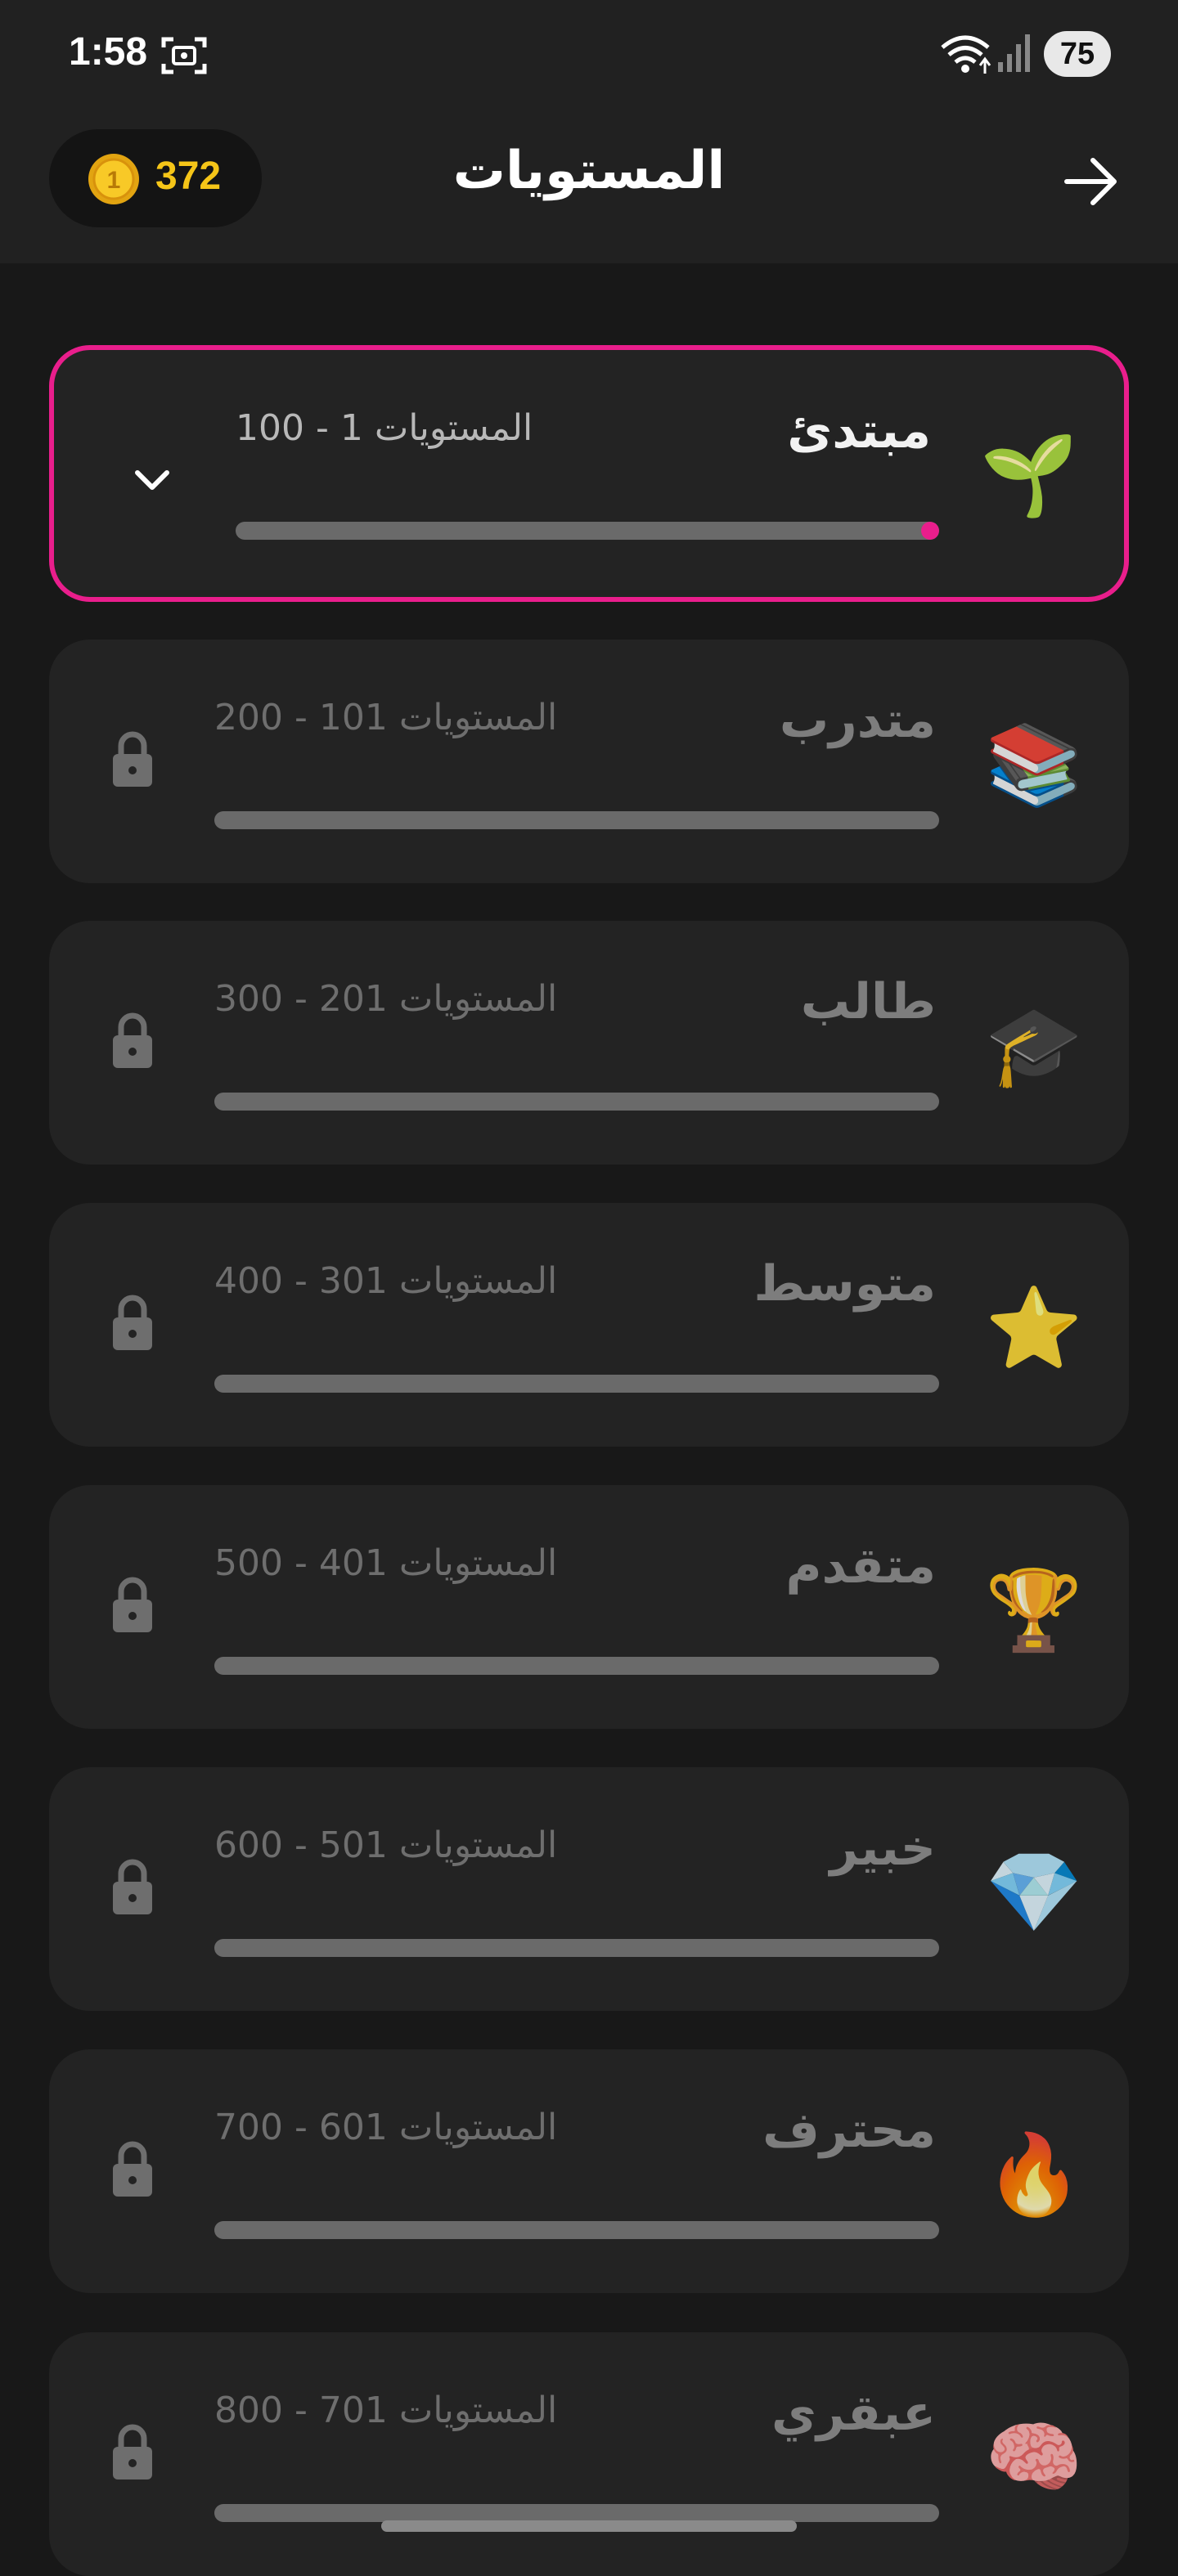 The width and height of the screenshot is (1178, 2576). What do you see at coordinates (1034, 2457) in the screenshot?
I see `level-emoji-icon: 🧠` at bounding box center [1034, 2457].